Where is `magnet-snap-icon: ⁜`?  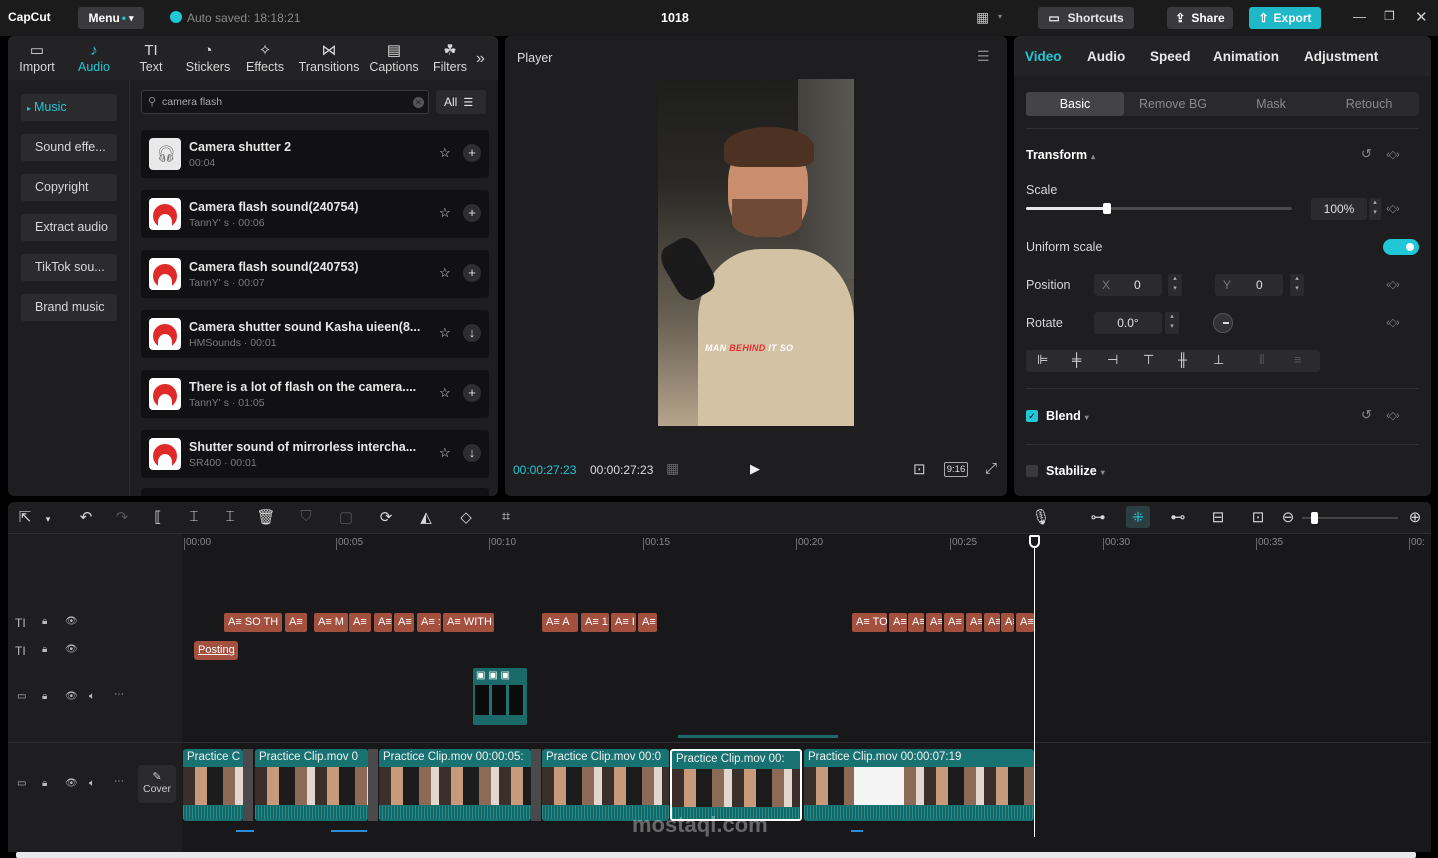 magnet-snap-icon: ⁜ is located at coordinates (1138, 517).